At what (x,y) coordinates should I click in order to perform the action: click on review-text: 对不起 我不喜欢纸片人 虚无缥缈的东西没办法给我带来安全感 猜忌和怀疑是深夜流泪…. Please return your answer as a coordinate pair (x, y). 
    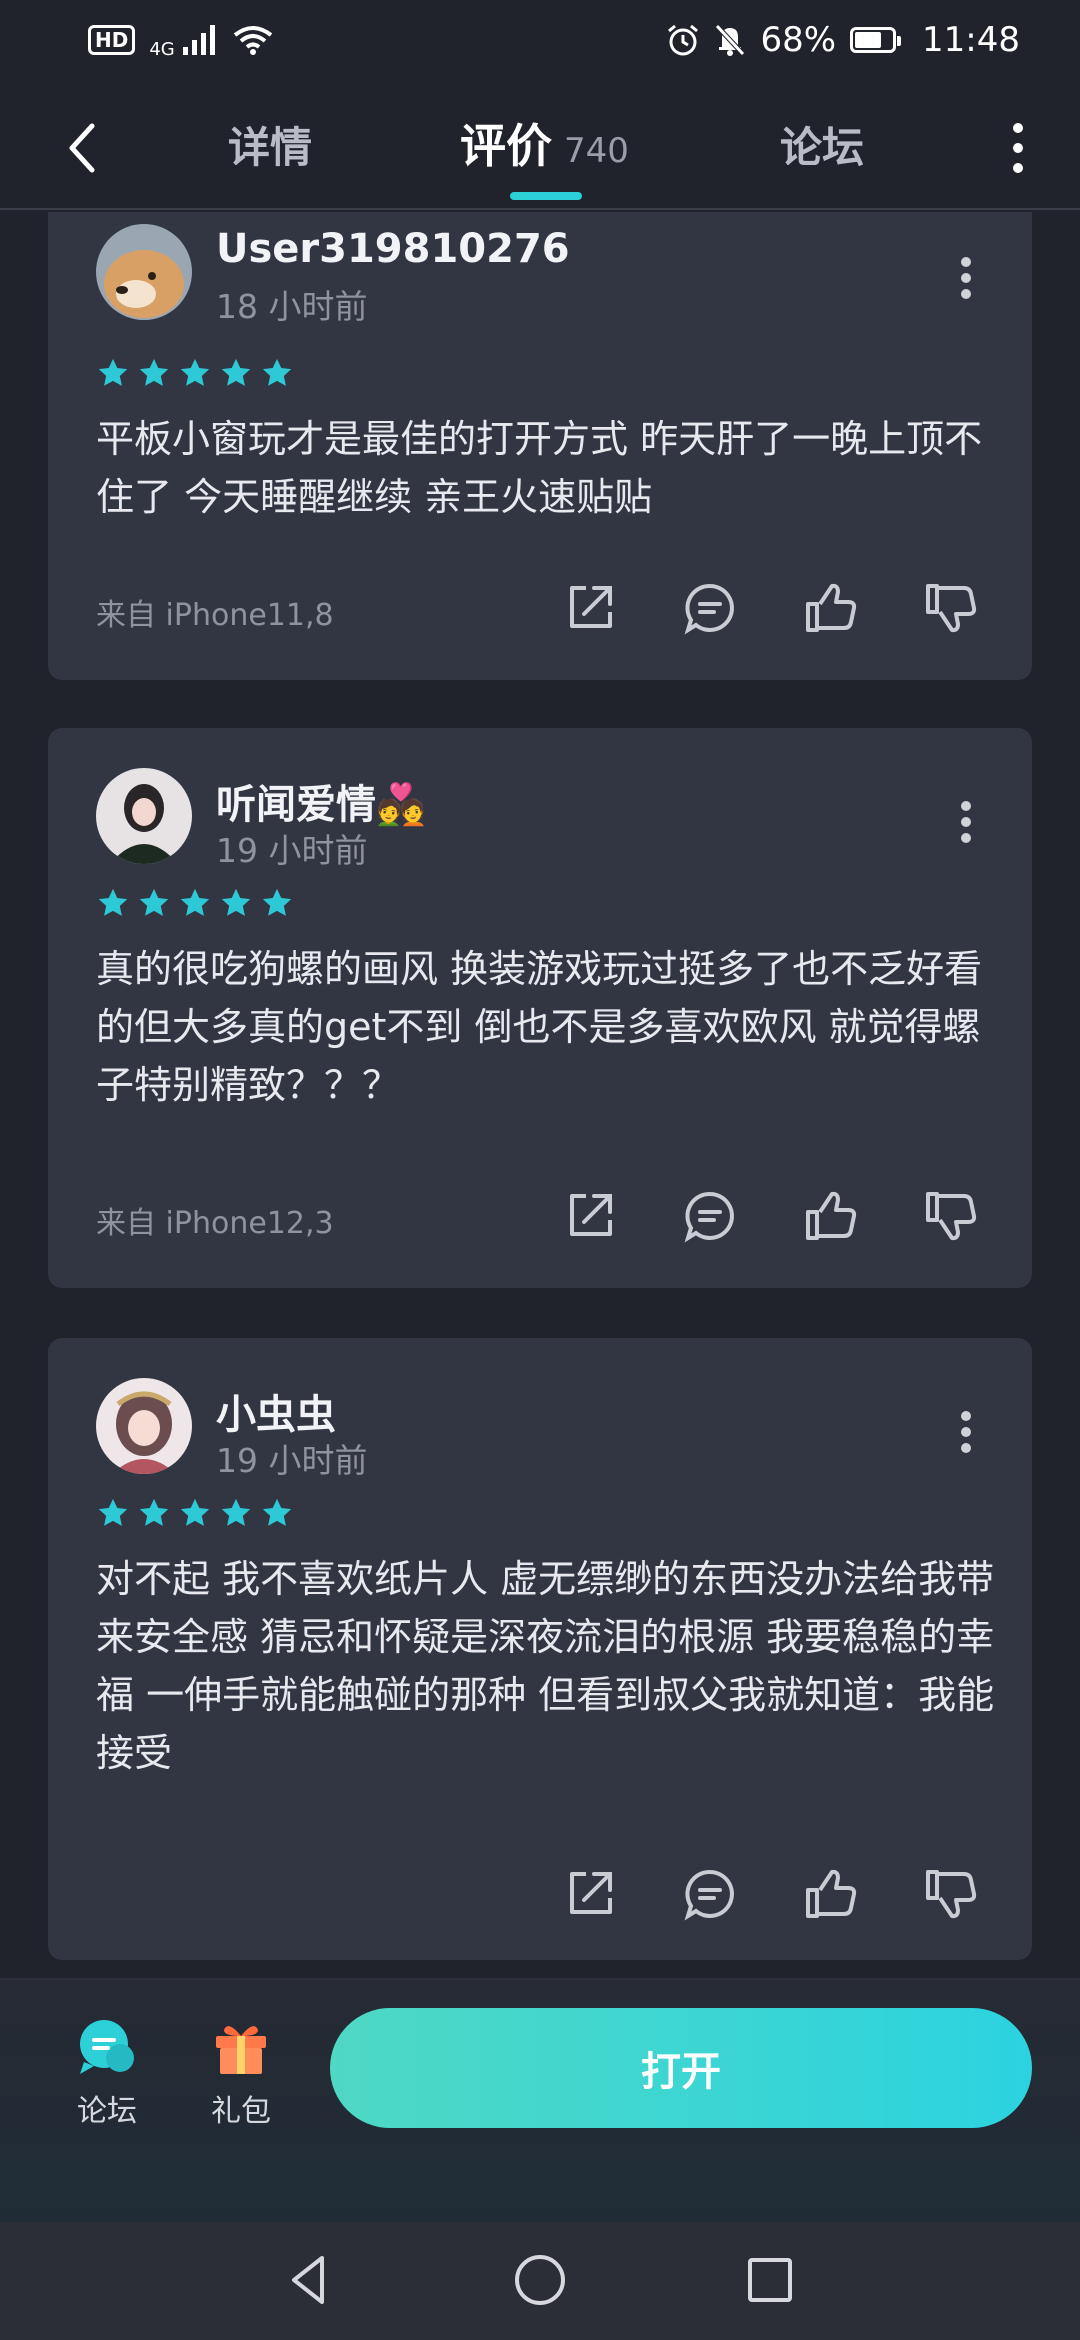
    Looking at the image, I should click on (546, 1666).